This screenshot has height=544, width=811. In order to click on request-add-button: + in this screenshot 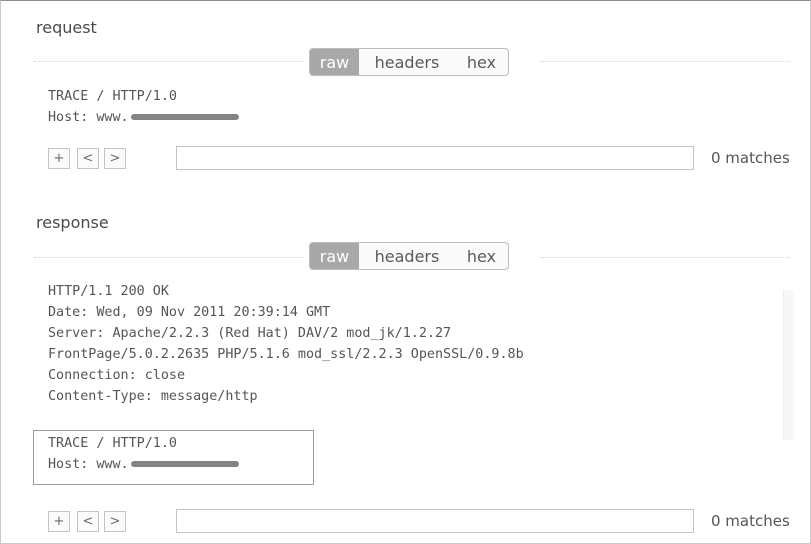, I will do `click(59, 158)`.